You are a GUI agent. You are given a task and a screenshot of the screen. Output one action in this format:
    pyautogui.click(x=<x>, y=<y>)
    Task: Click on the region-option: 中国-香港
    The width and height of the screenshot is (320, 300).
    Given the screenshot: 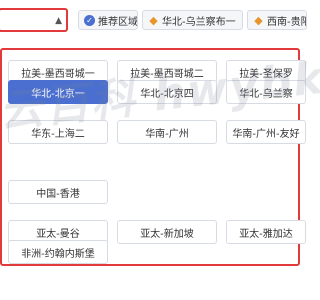 What is the action you would take?
    pyautogui.click(x=58, y=192)
    